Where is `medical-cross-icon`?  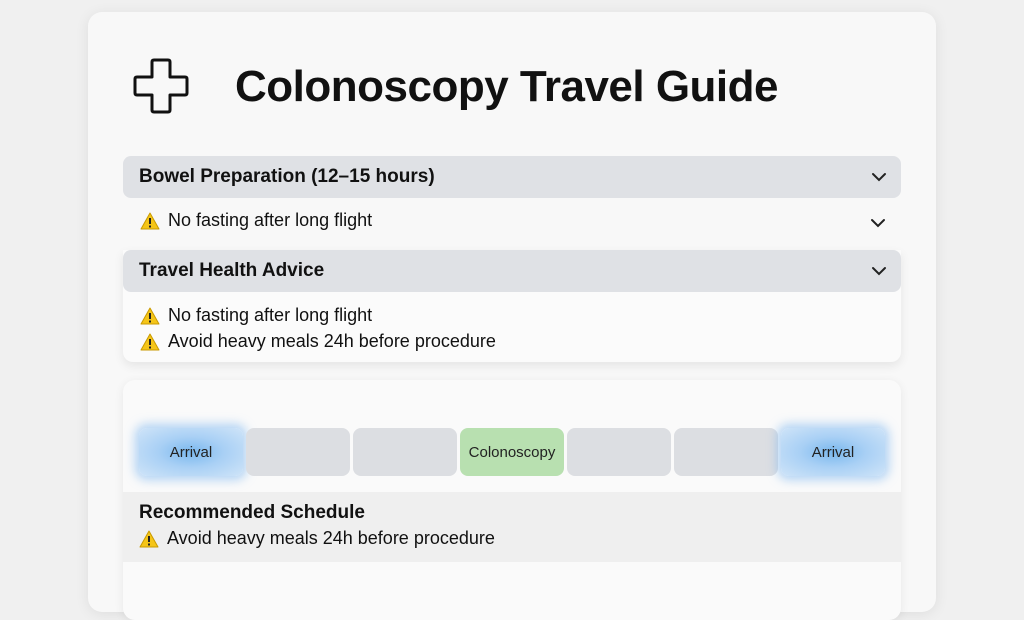
medical-cross-icon is located at coordinates (161, 86).